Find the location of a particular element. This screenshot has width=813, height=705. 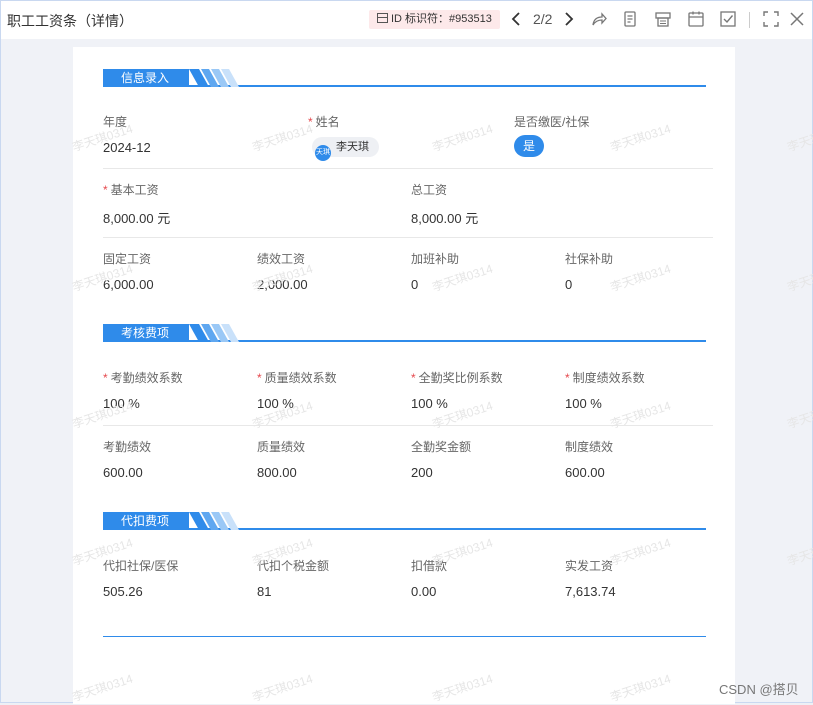

prev-record-button is located at coordinates (517, 19).